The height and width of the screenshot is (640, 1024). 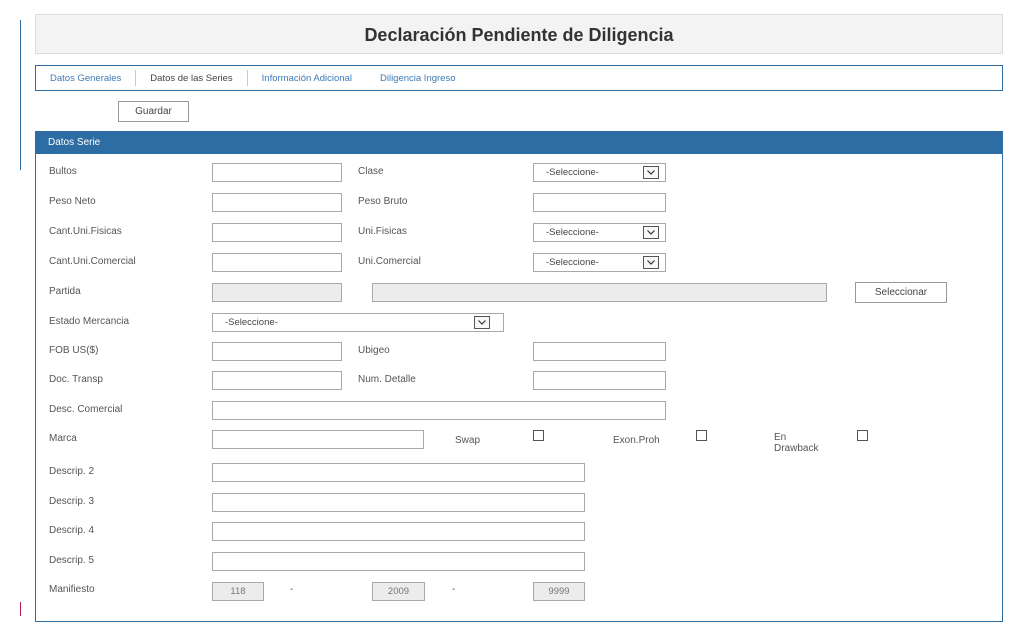 I want to click on bultos-input, so click(x=277, y=172).